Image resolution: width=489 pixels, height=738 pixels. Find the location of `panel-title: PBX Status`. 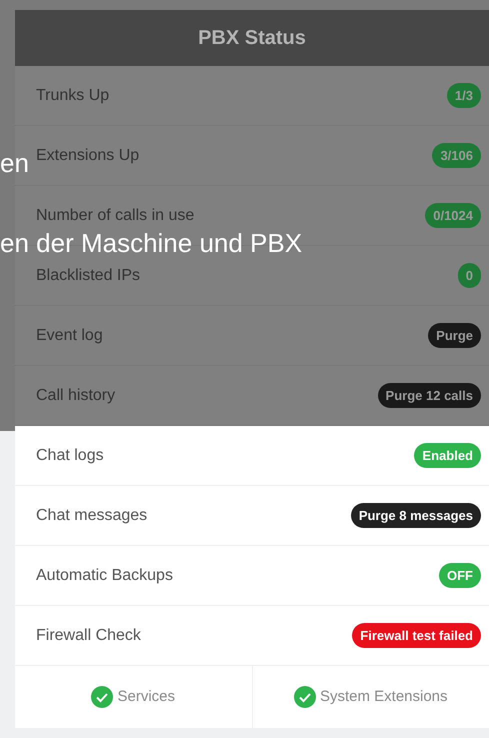

panel-title: PBX Status is located at coordinates (252, 38).